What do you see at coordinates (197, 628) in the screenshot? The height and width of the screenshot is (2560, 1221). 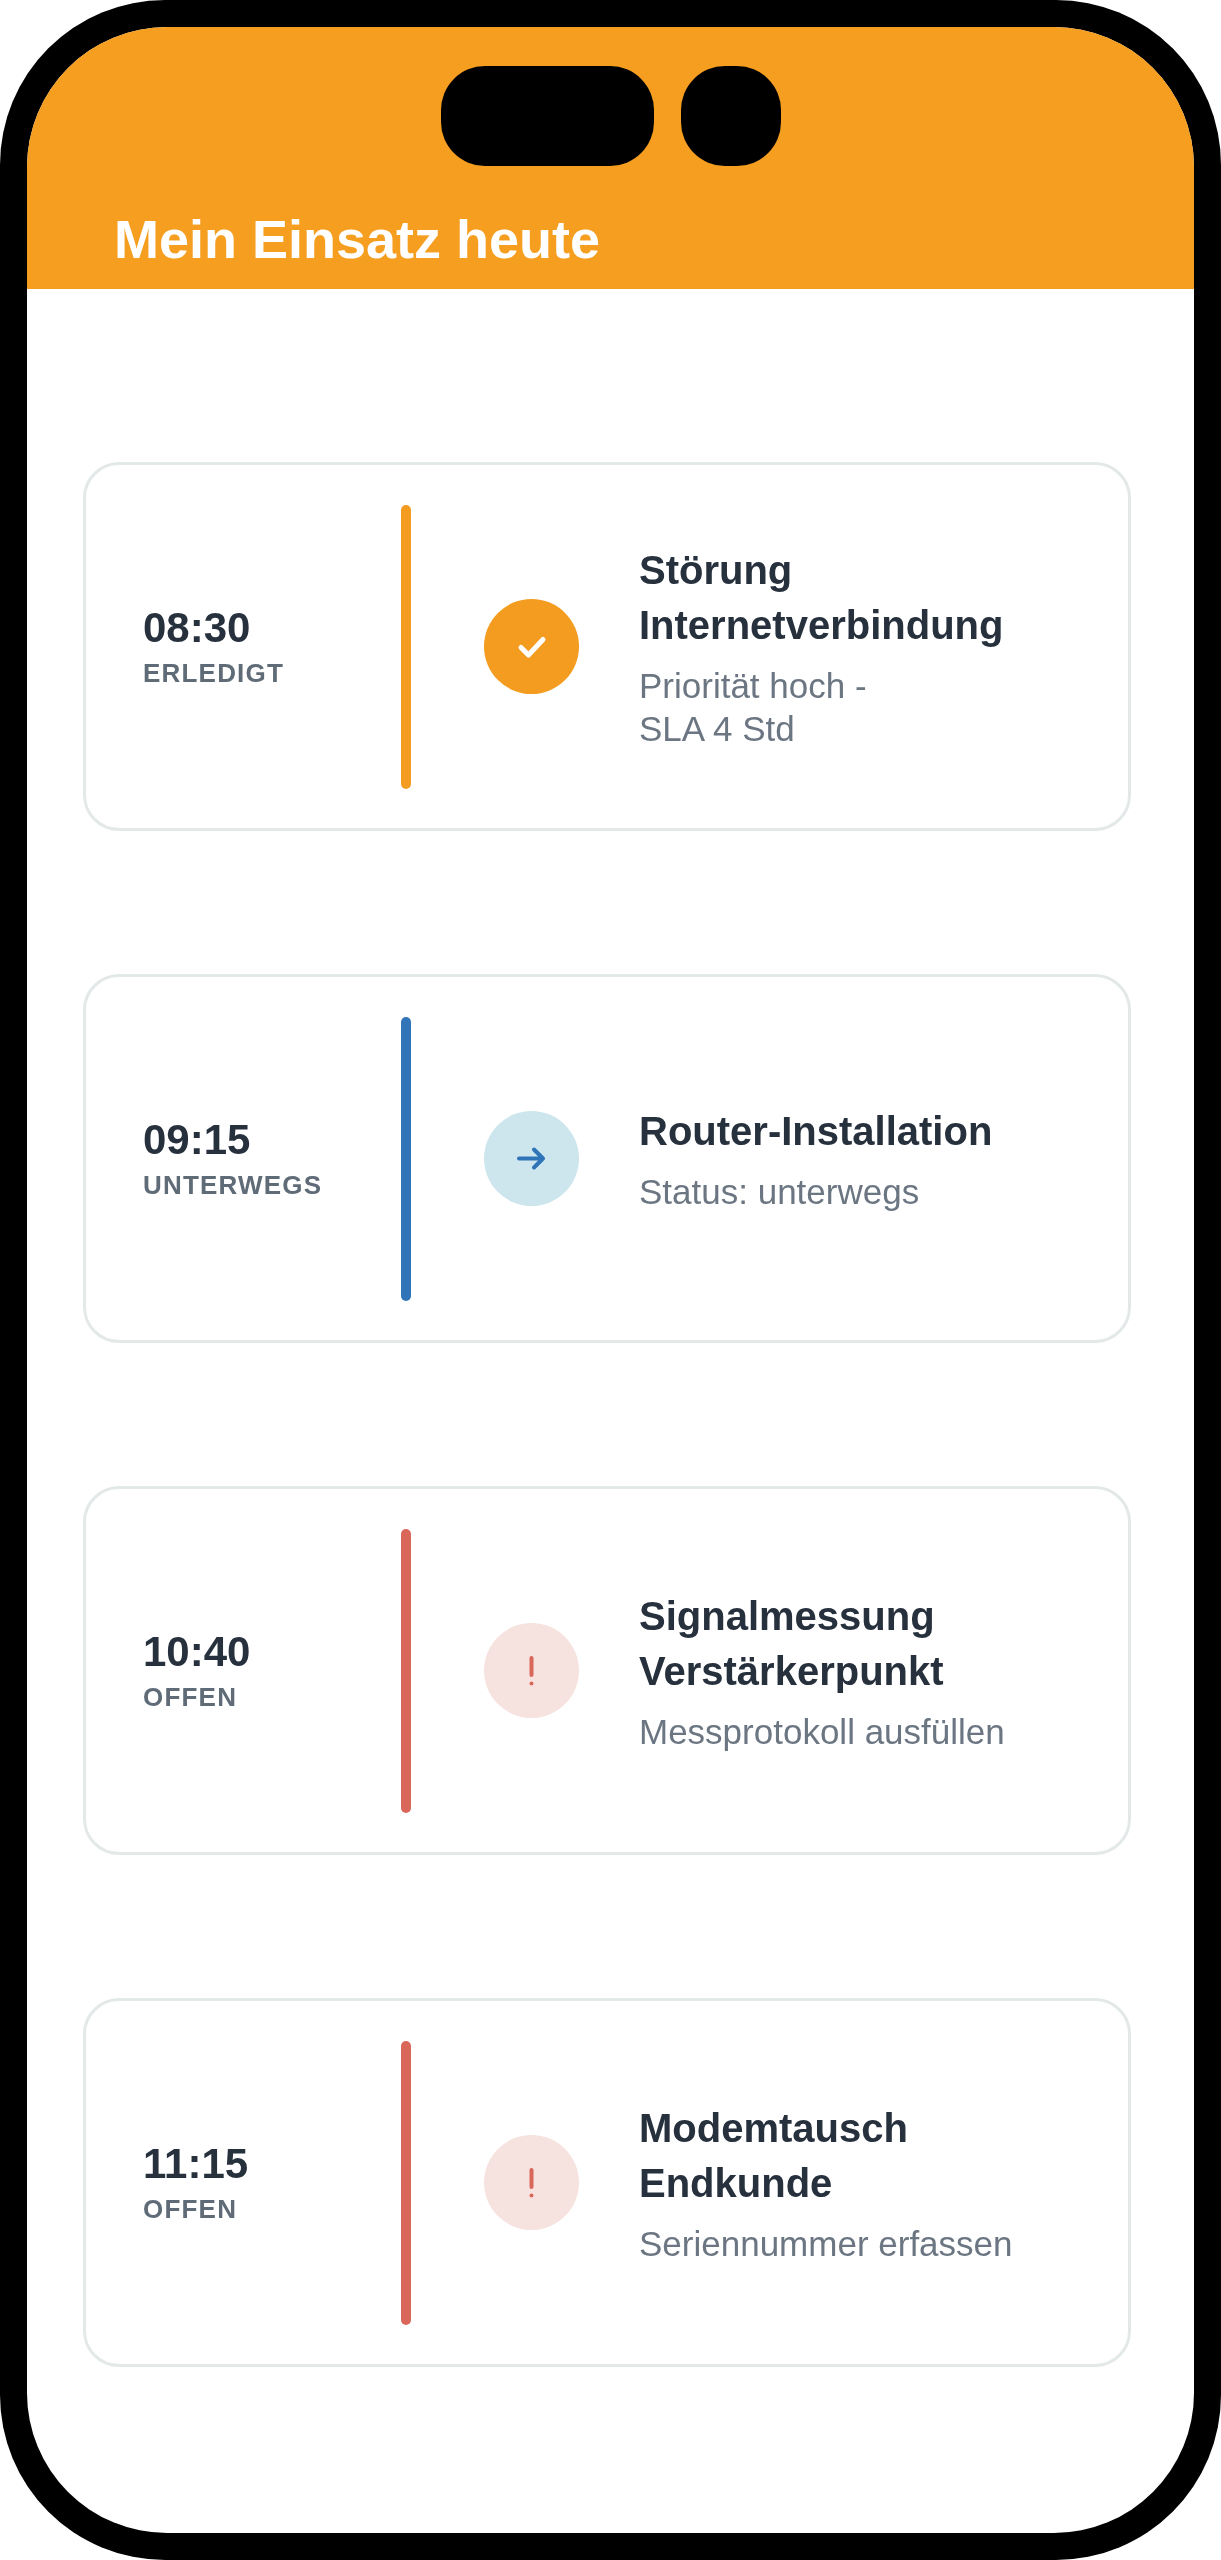 I see `job-time: 08:30` at bounding box center [197, 628].